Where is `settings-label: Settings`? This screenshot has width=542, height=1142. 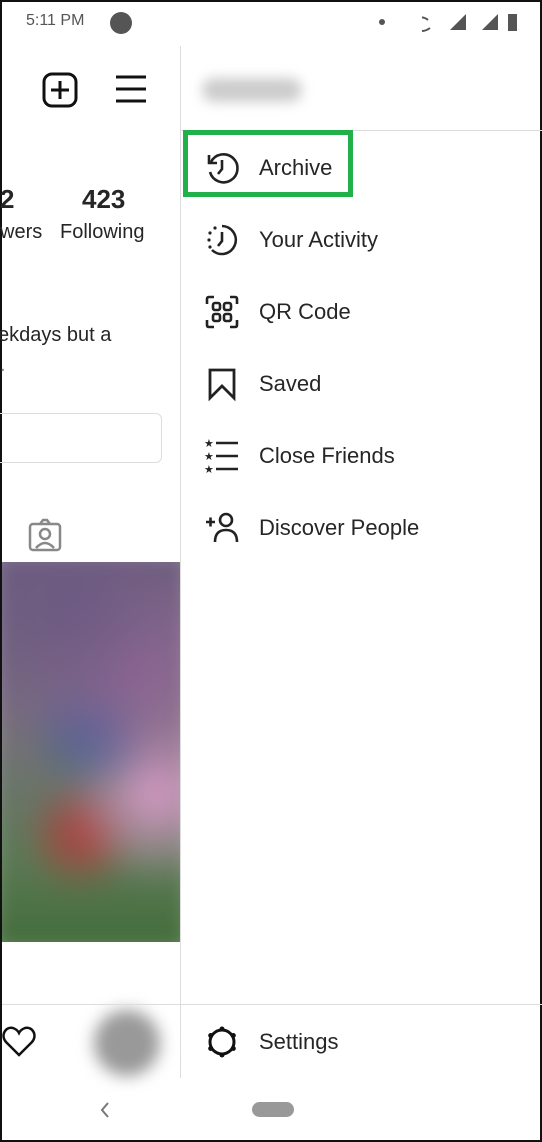
settings-label: Settings is located at coordinates (299, 1041).